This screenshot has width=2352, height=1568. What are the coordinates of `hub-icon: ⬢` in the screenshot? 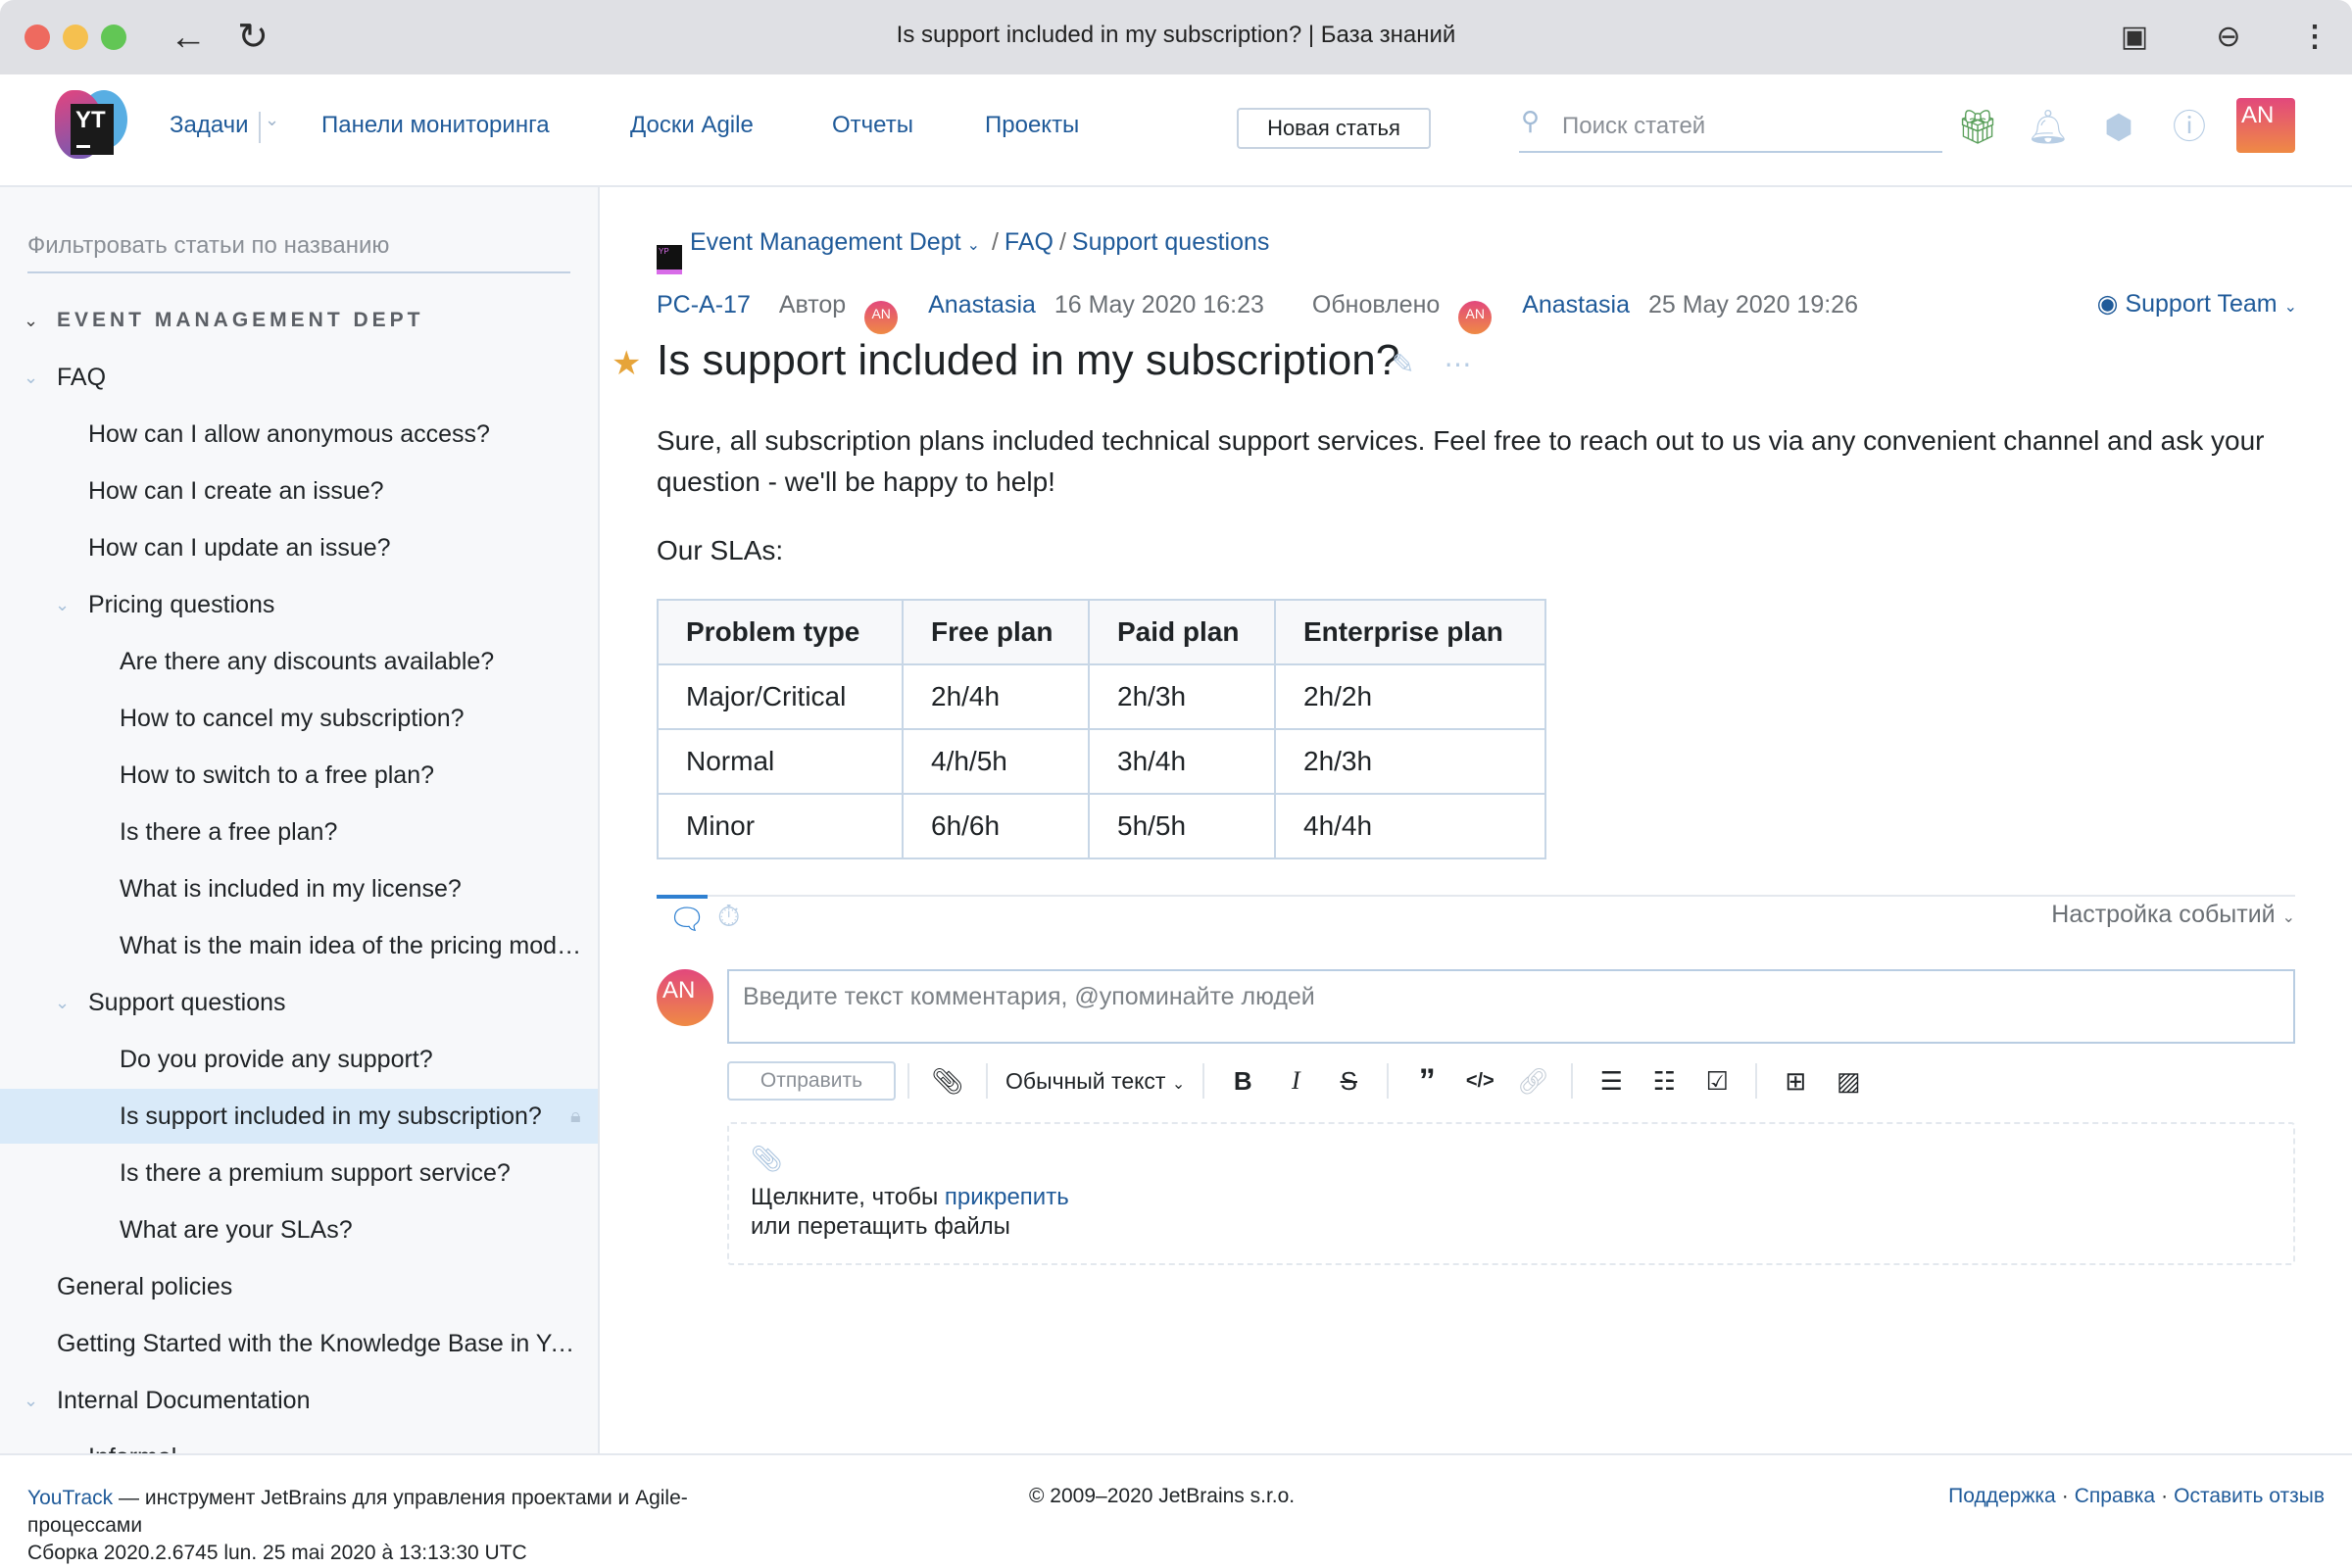 It's located at (2118, 127).